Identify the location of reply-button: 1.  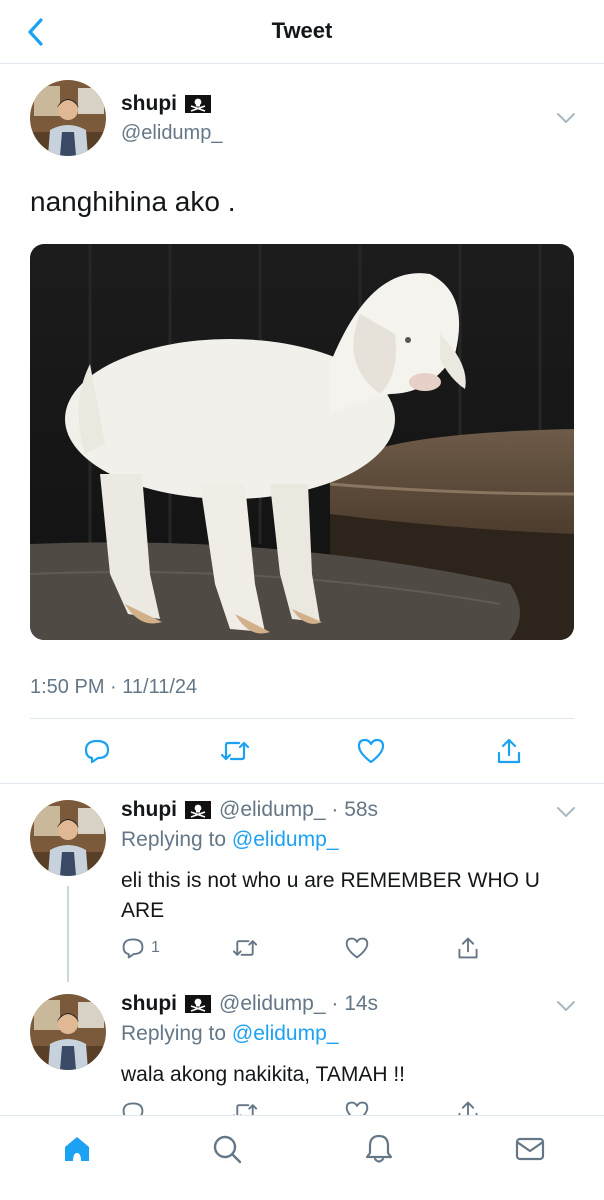
(140, 948).